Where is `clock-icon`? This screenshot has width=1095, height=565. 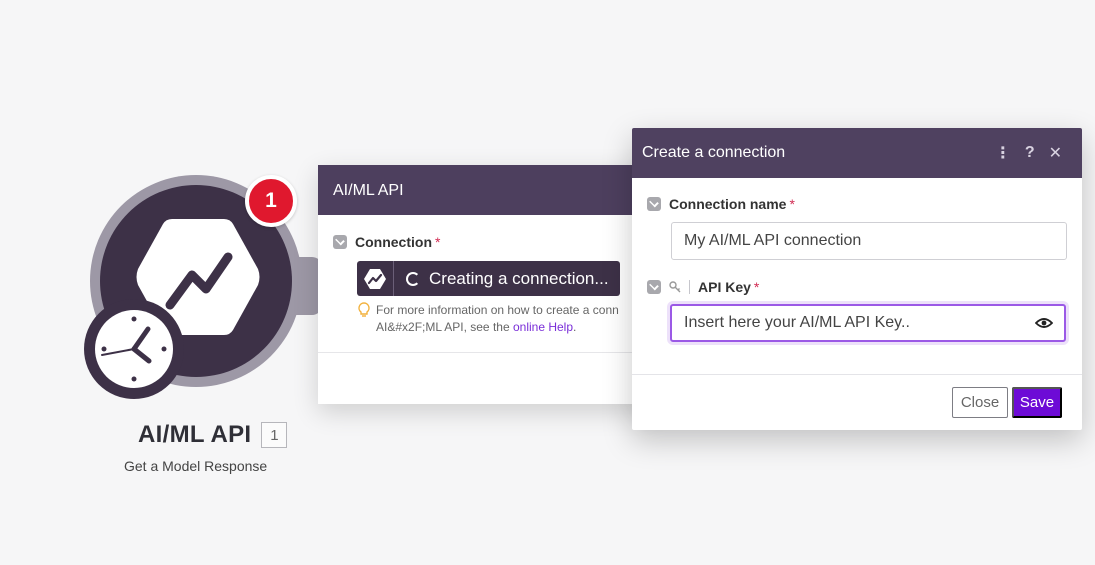
clock-icon is located at coordinates (134, 349).